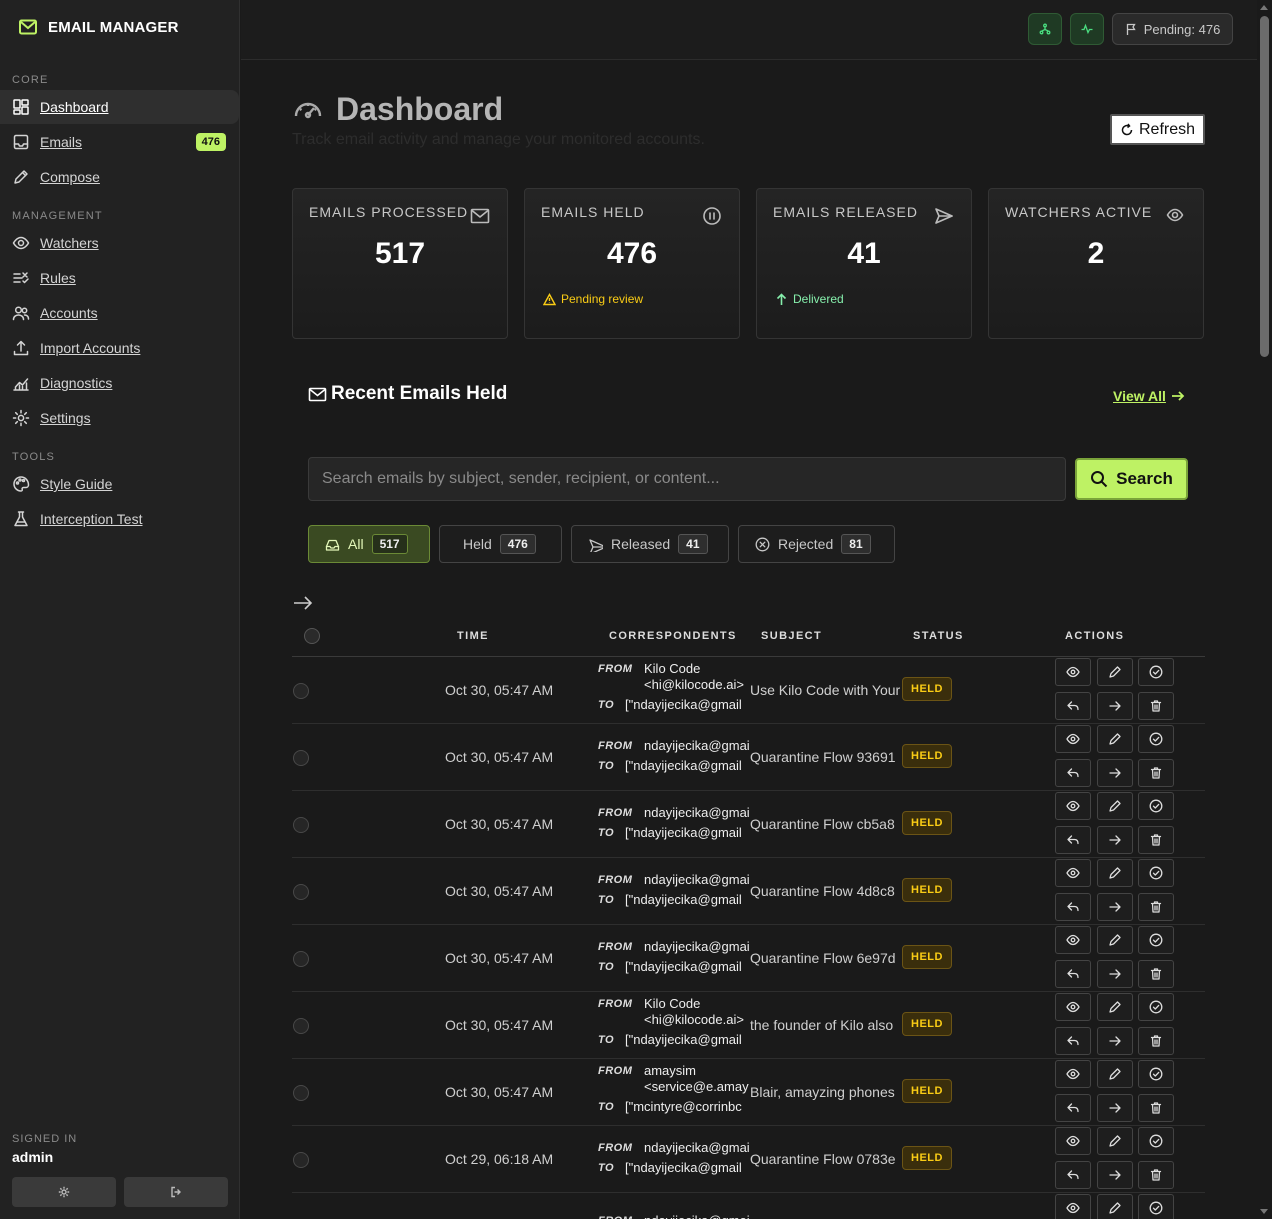 The image size is (1272, 1219). I want to click on view-all-link: View All, so click(1149, 396).